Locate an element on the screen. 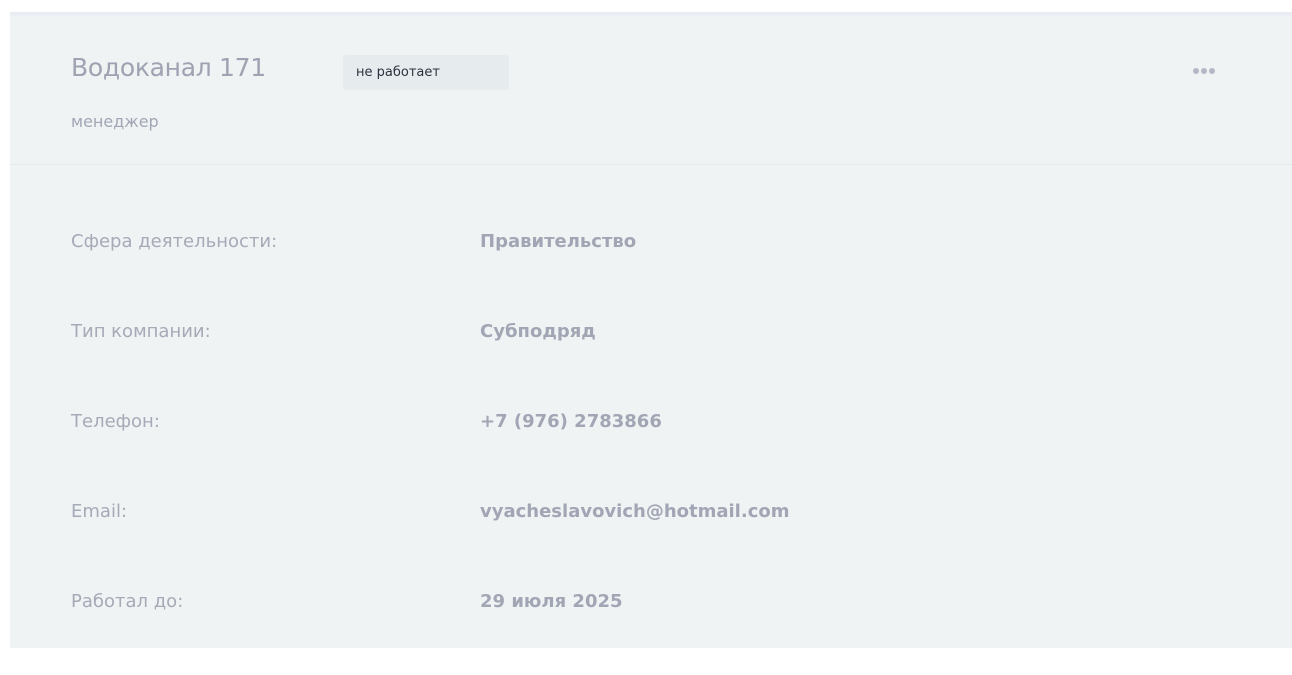  more-options-button is located at coordinates (1204, 71).